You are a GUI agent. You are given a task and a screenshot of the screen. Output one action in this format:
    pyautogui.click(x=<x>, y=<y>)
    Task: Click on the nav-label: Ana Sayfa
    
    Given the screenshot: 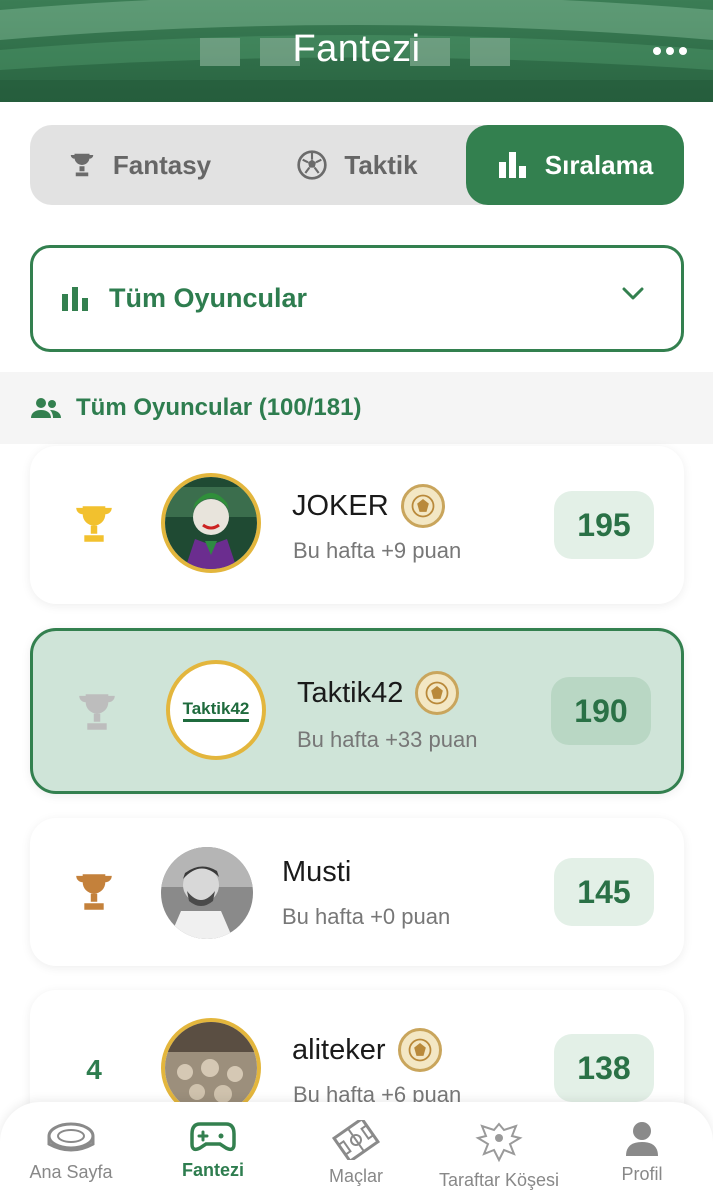 What is the action you would take?
    pyautogui.click(x=71, y=1172)
    